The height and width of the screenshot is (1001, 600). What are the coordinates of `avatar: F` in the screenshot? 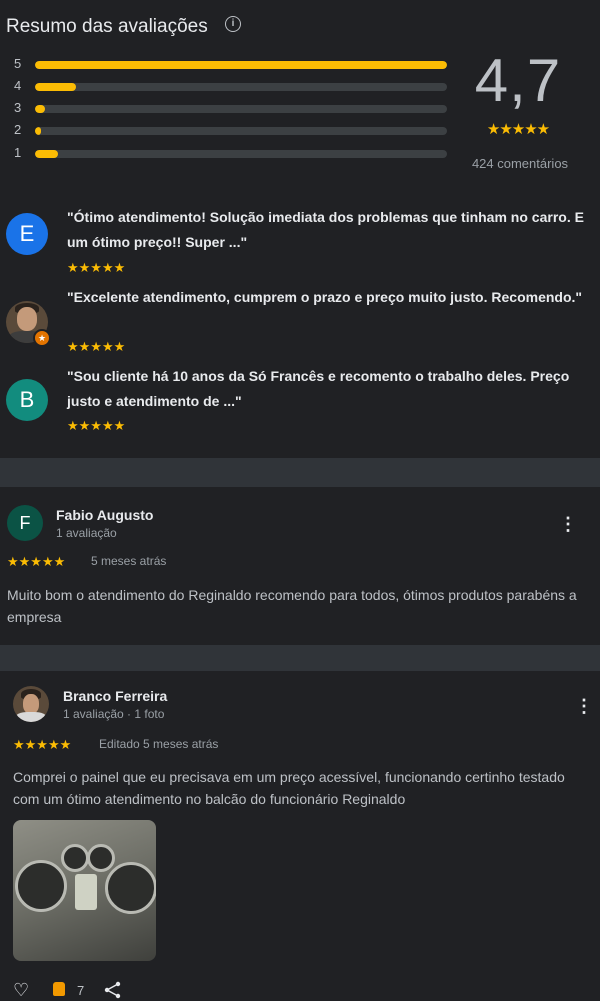 It's located at (25, 523).